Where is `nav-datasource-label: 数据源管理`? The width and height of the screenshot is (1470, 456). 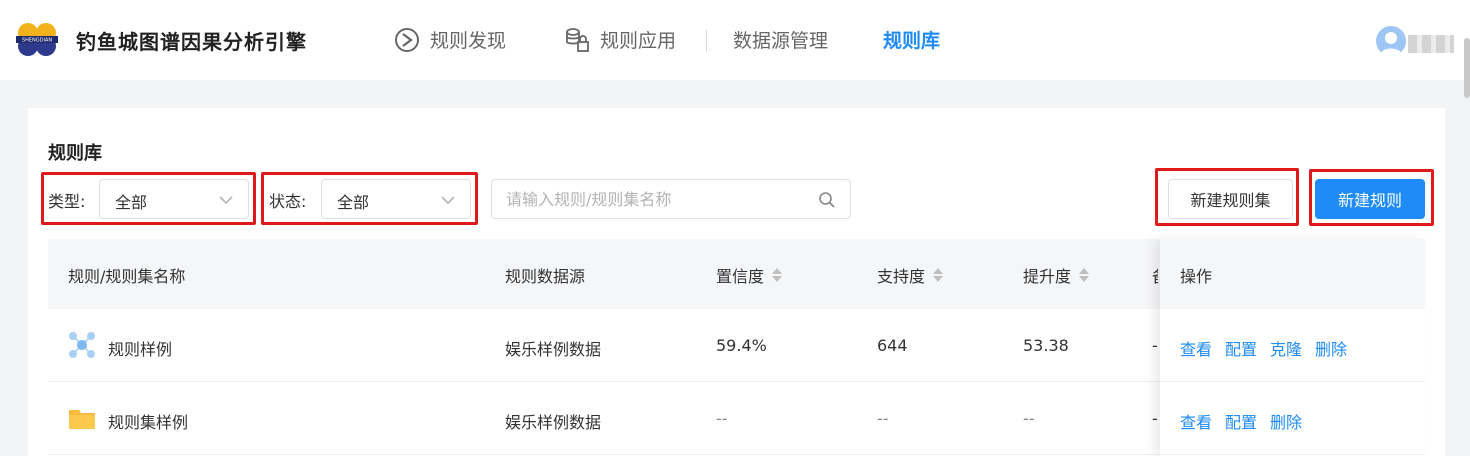
nav-datasource-label: 数据源管理 is located at coordinates (781, 41).